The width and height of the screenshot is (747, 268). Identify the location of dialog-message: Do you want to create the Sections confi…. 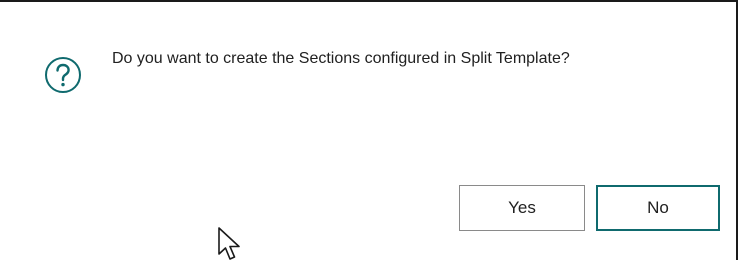
(341, 58).